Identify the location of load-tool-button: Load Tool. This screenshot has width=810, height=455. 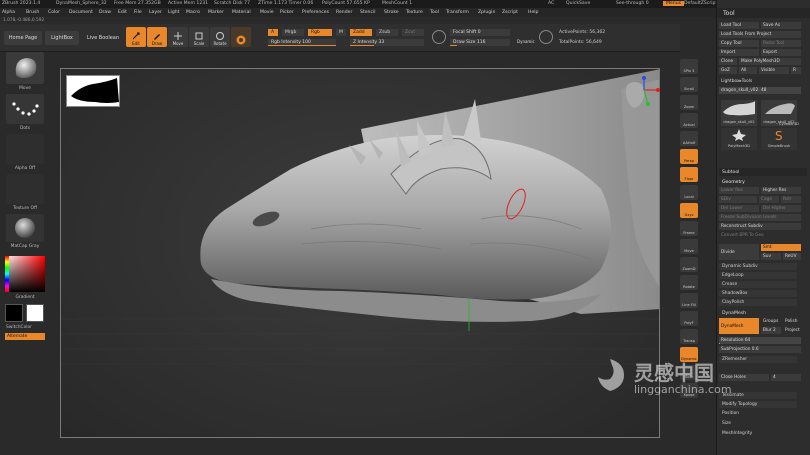
(739, 25).